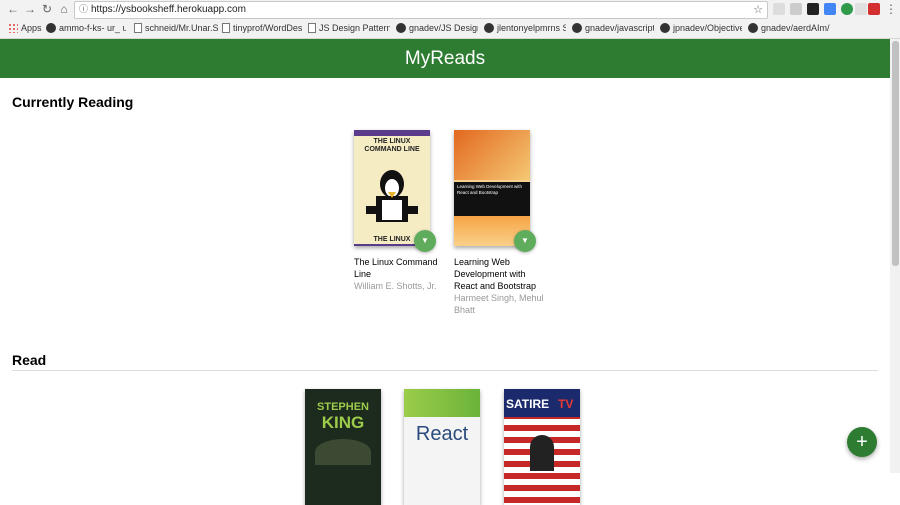 The height and width of the screenshot is (505, 900). I want to click on shelf-divider, so click(445, 370).